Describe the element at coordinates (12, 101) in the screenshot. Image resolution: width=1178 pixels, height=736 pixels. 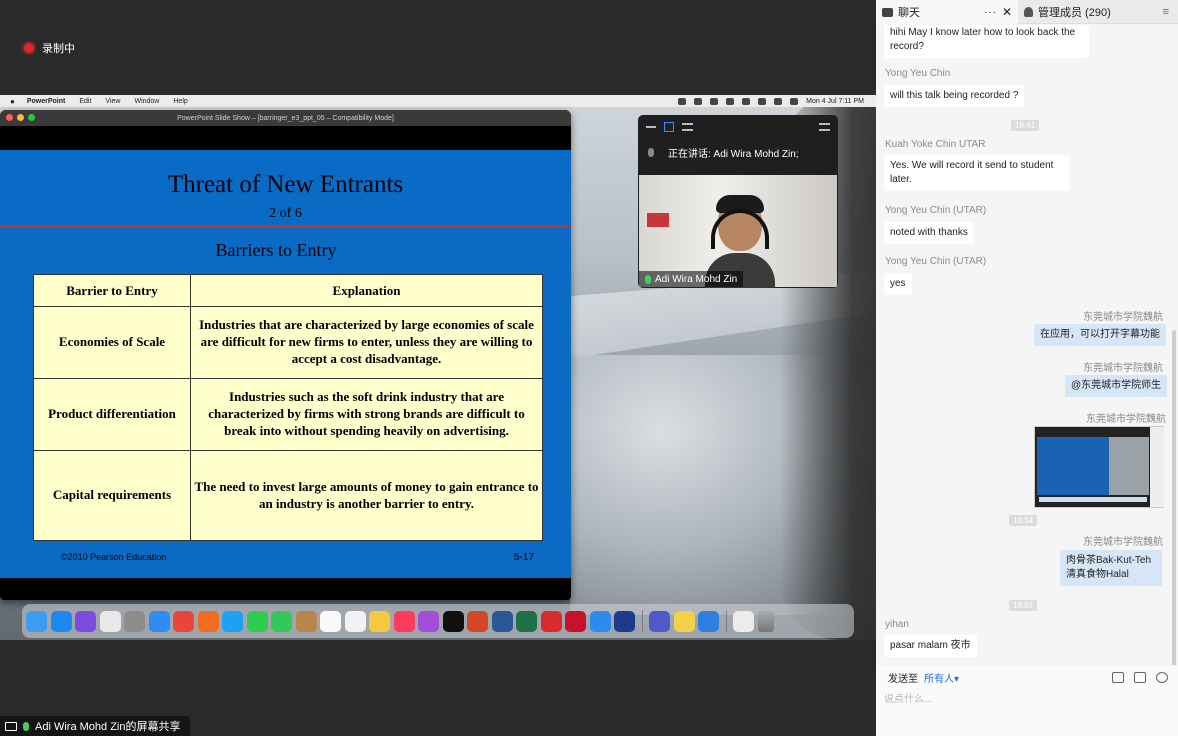
I see `apple-icon: ●` at that location.